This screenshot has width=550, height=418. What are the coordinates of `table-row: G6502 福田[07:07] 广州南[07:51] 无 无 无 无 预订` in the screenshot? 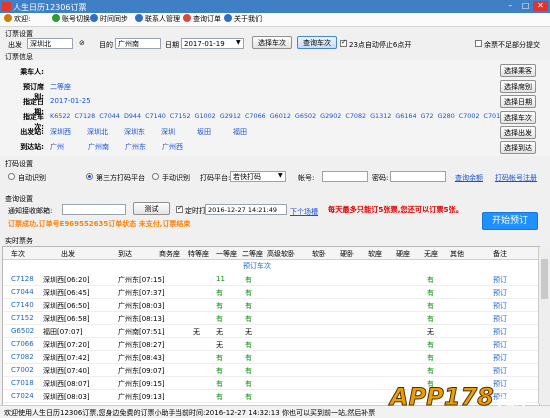 It's located at (271, 331).